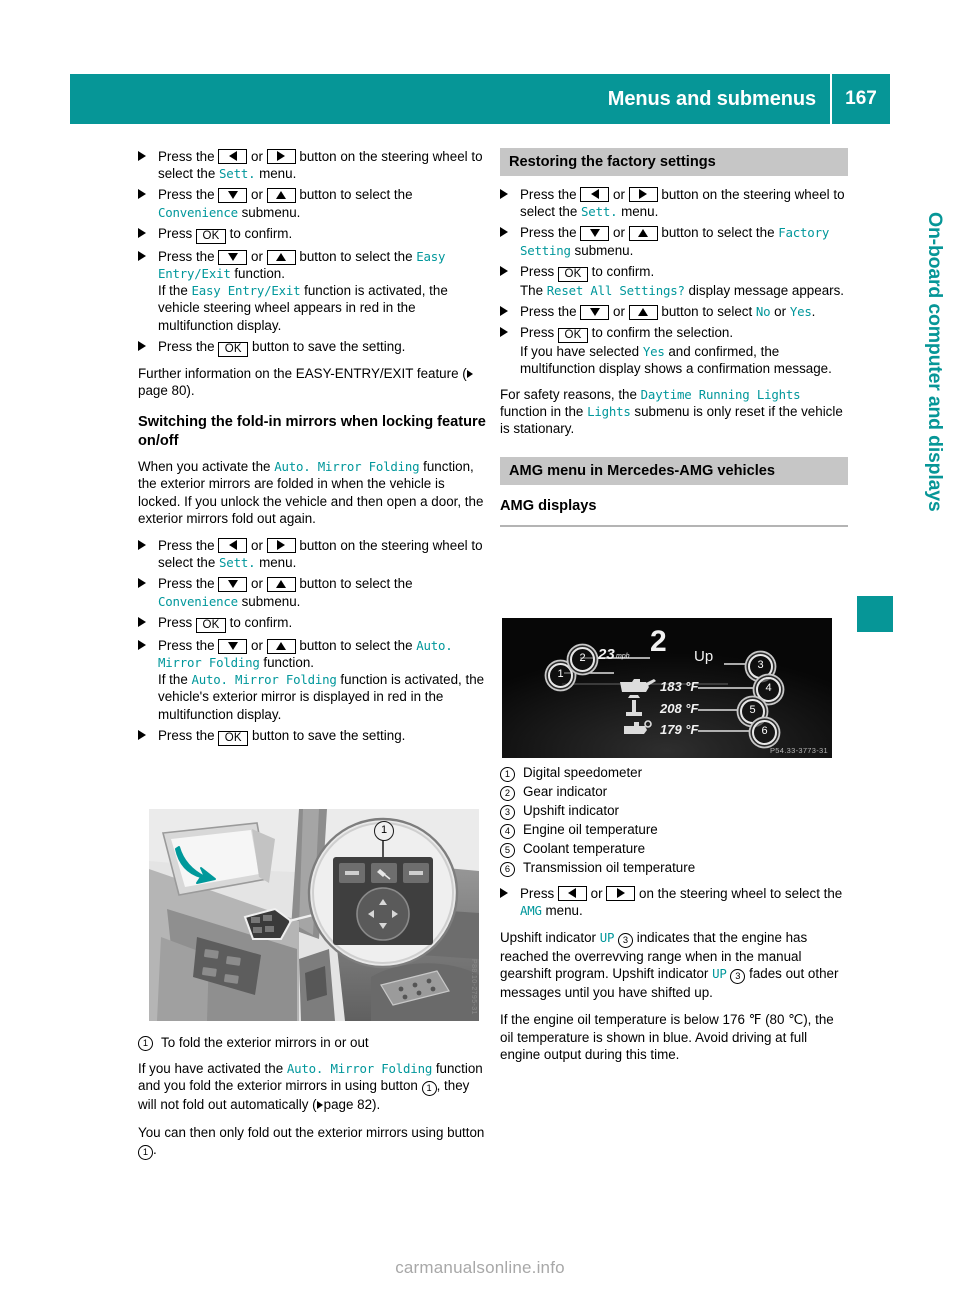 The image size is (960, 1302). What do you see at coordinates (658, 641) in the screenshot?
I see `amg-gear-indicator: 2` at bounding box center [658, 641].